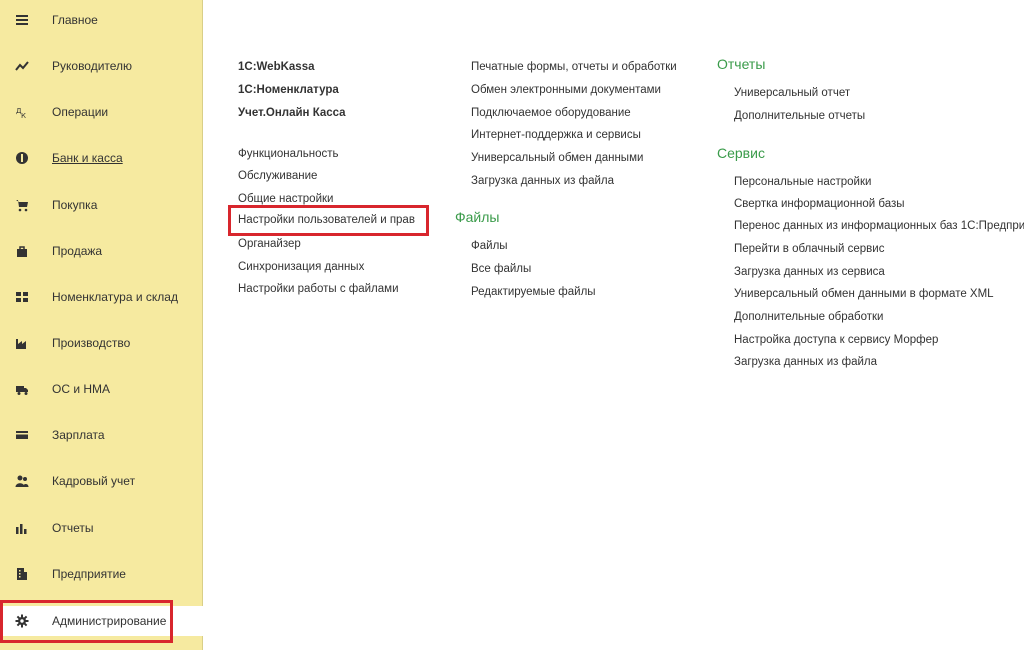 Image resolution: width=1024 pixels, height=650 pixels. I want to click on people-icon, so click(22, 481).